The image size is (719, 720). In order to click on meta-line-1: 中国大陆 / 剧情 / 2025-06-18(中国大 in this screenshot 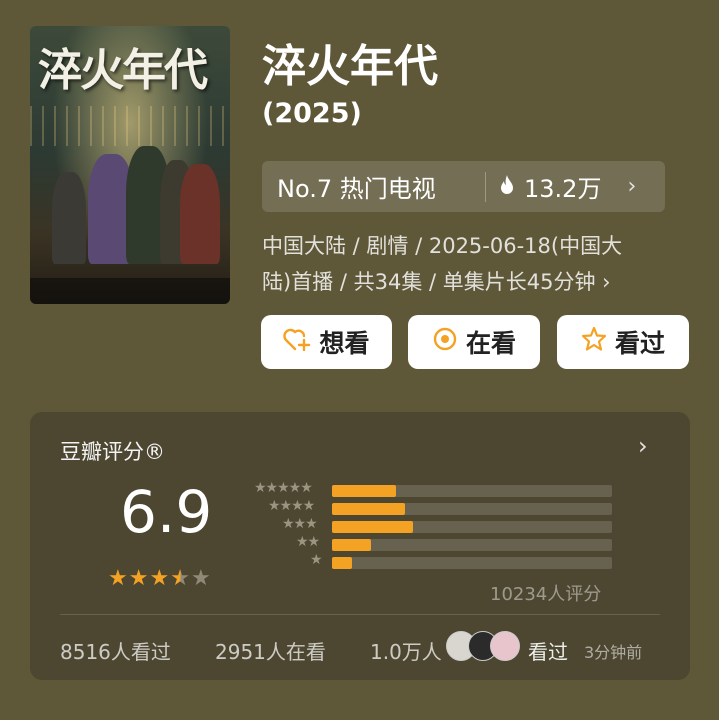, I will do `click(442, 246)`.